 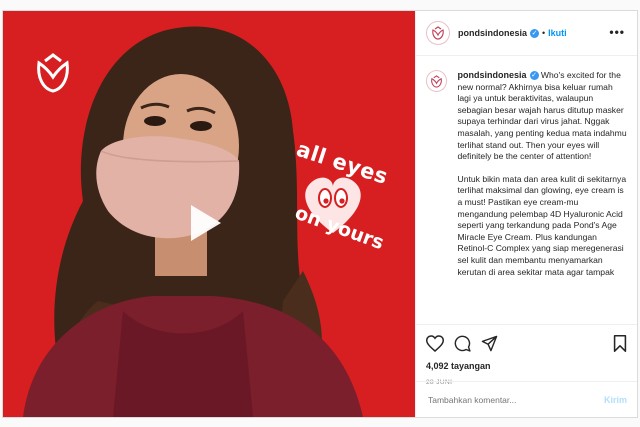 I want to click on caption-avatar, so click(x=437, y=81).